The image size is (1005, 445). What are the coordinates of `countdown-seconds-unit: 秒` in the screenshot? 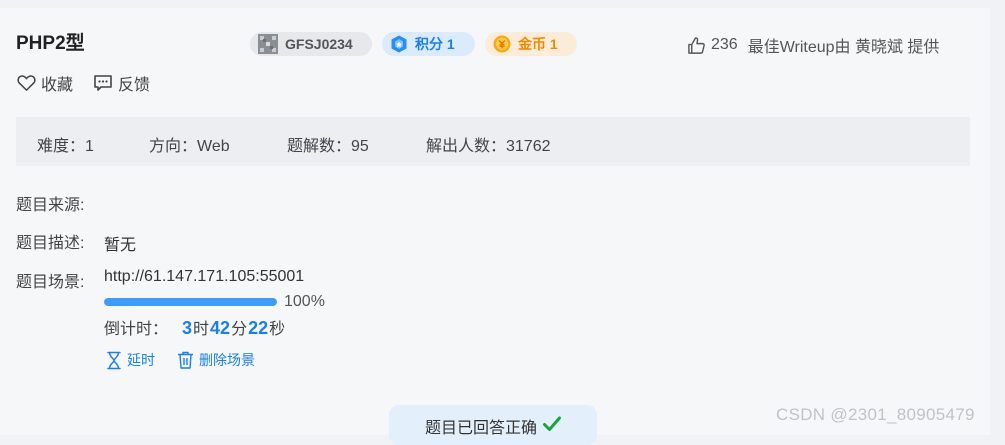 It's located at (277, 329).